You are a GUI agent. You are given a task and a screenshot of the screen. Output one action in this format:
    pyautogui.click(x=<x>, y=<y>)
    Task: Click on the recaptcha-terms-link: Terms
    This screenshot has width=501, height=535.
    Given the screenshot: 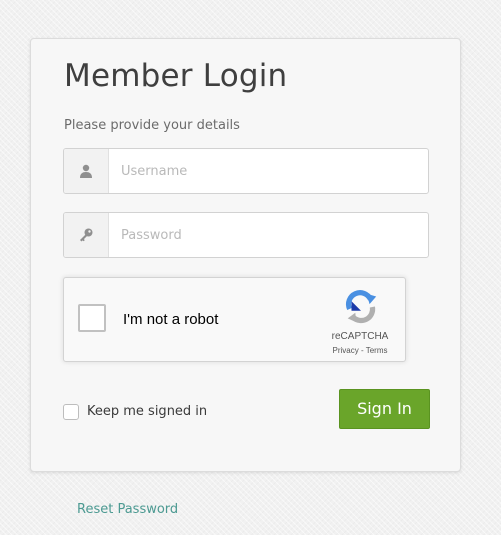 What is the action you would take?
    pyautogui.click(x=377, y=350)
    